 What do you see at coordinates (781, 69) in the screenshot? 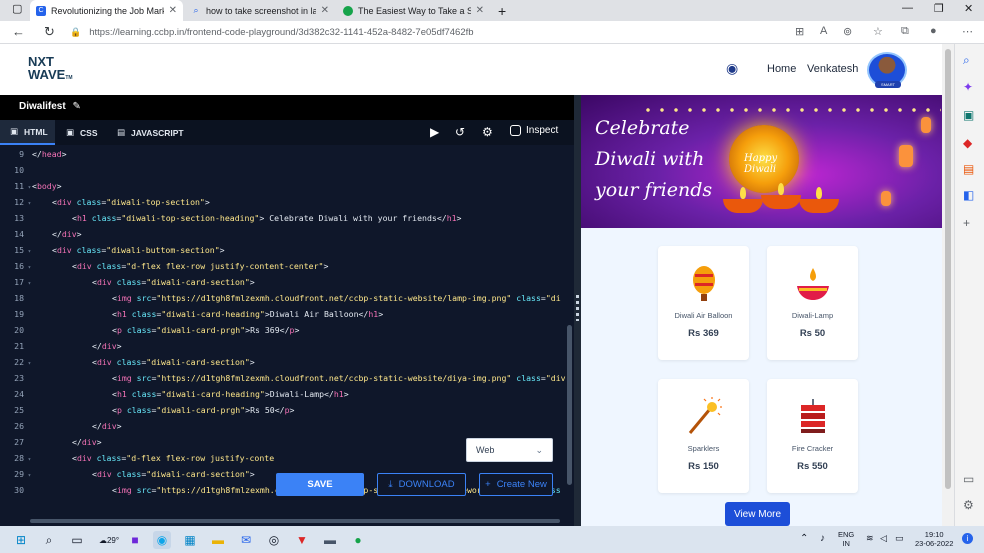
I see `nav-home-link: Home` at bounding box center [781, 69].